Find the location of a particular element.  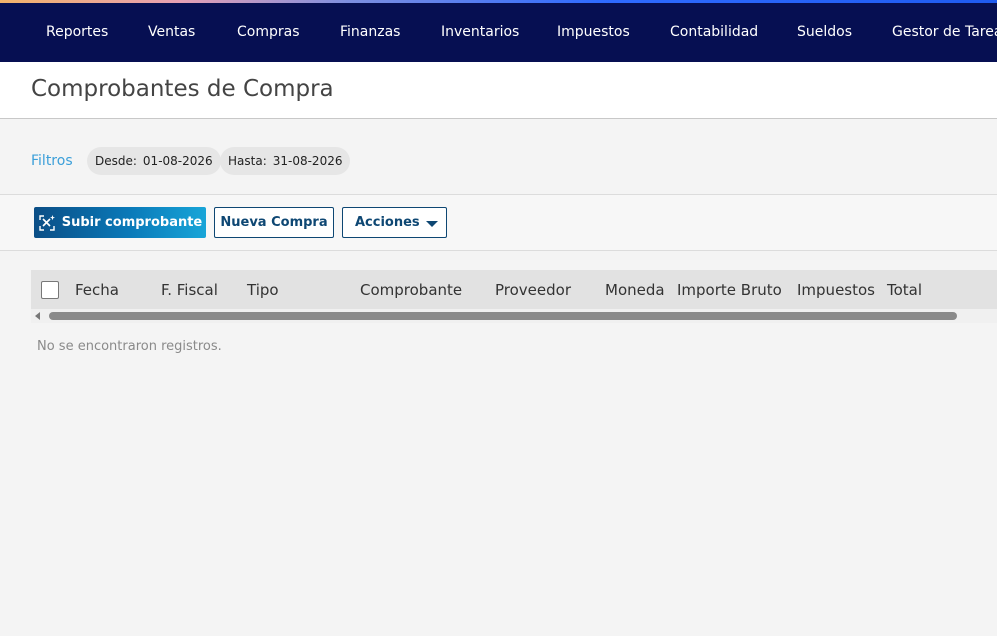

new-purchase-label: Nueva Compra is located at coordinates (274, 222).